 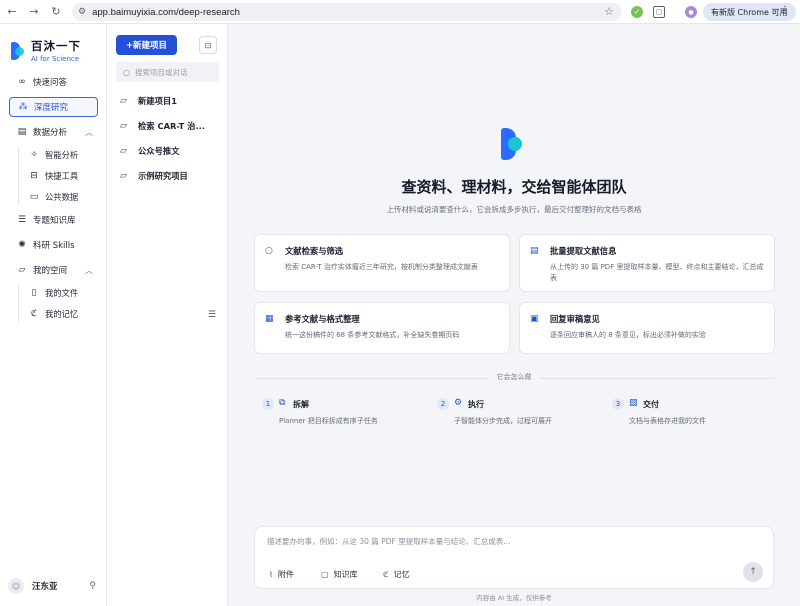 What do you see at coordinates (381, 267) in the screenshot?
I see `card-description: 检索 CAR-T 治疗实体瘤近三年研究，按机制分类整理成文献表` at bounding box center [381, 267].